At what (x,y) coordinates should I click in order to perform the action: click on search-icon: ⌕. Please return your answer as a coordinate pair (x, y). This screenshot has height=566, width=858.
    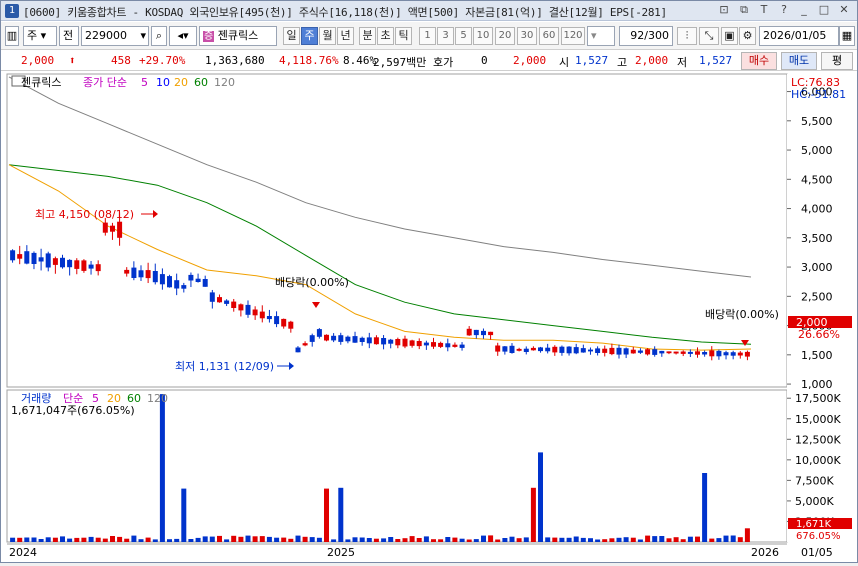
    Looking at the image, I should click on (159, 36).